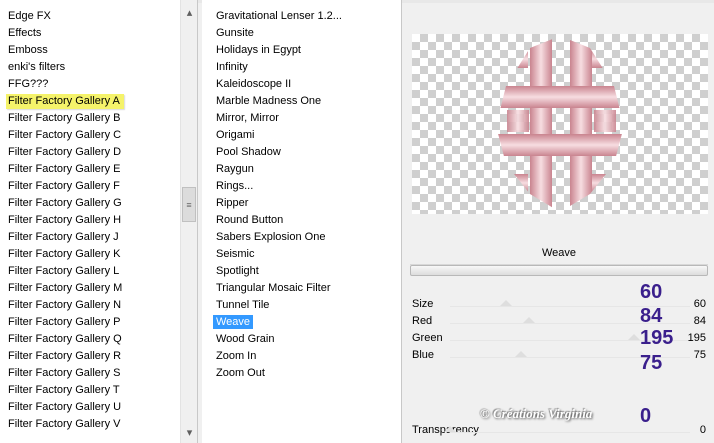 The image size is (714, 443). Describe the element at coordinates (65, 305) in the screenshot. I see `category-item-label: Filter Factory Gallery N` at that location.